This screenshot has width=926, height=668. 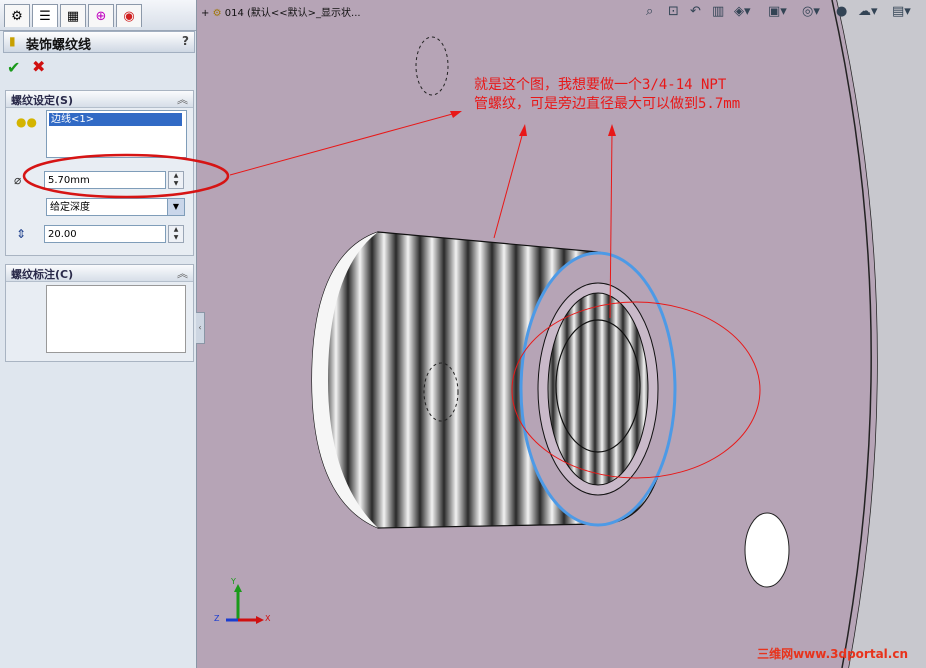 What do you see at coordinates (841, 11) in the screenshot?
I see `edit-appearance-icon: ●` at bounding box center [841, 11].